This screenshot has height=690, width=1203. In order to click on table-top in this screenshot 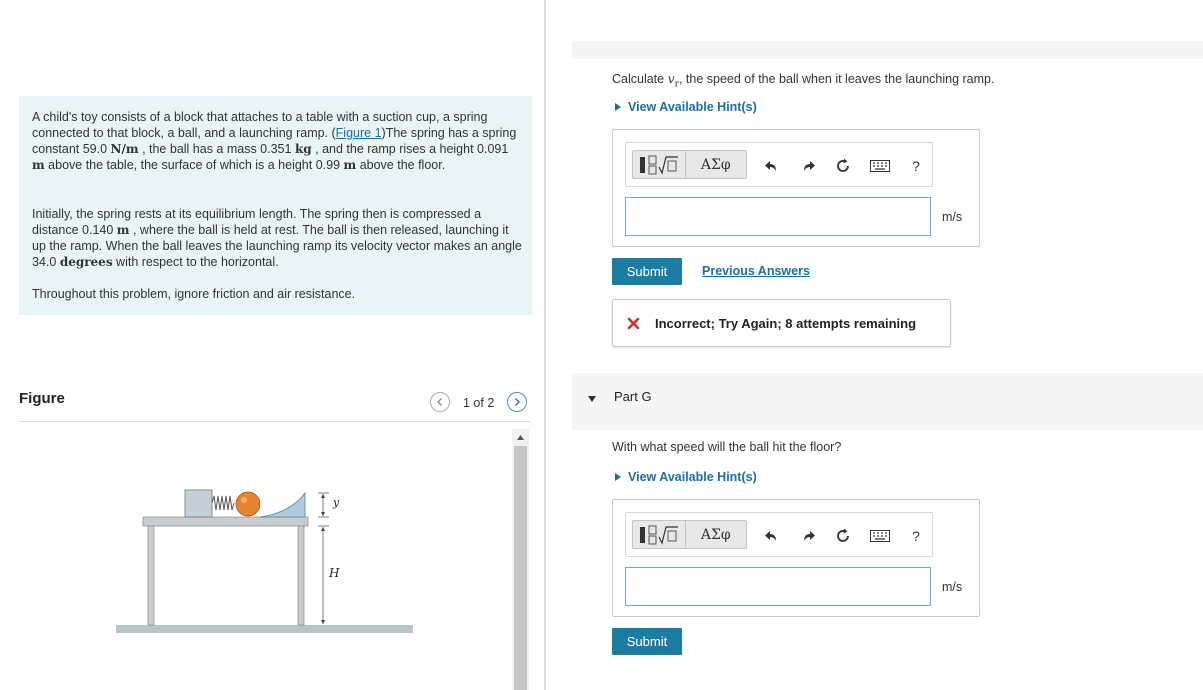, I will do `click(225, 521)`.